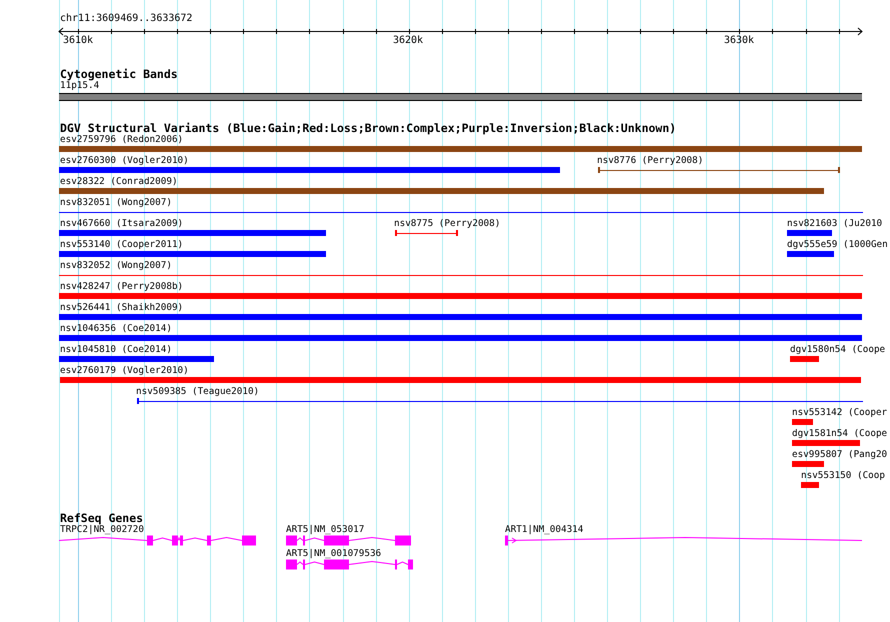 The width and height of the screenshot is (890, 622). I want to click on gene-label: ART5|NM_053017, so click(325, 529).